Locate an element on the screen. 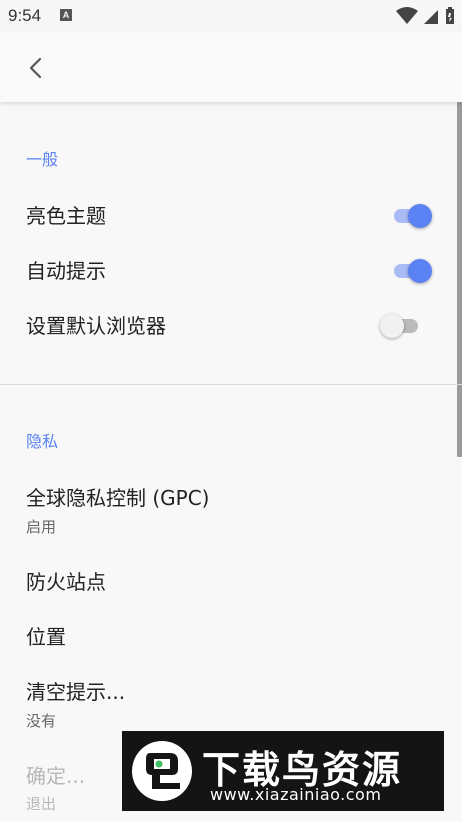  back-chevron-icon is located at coordinates (35, 68).